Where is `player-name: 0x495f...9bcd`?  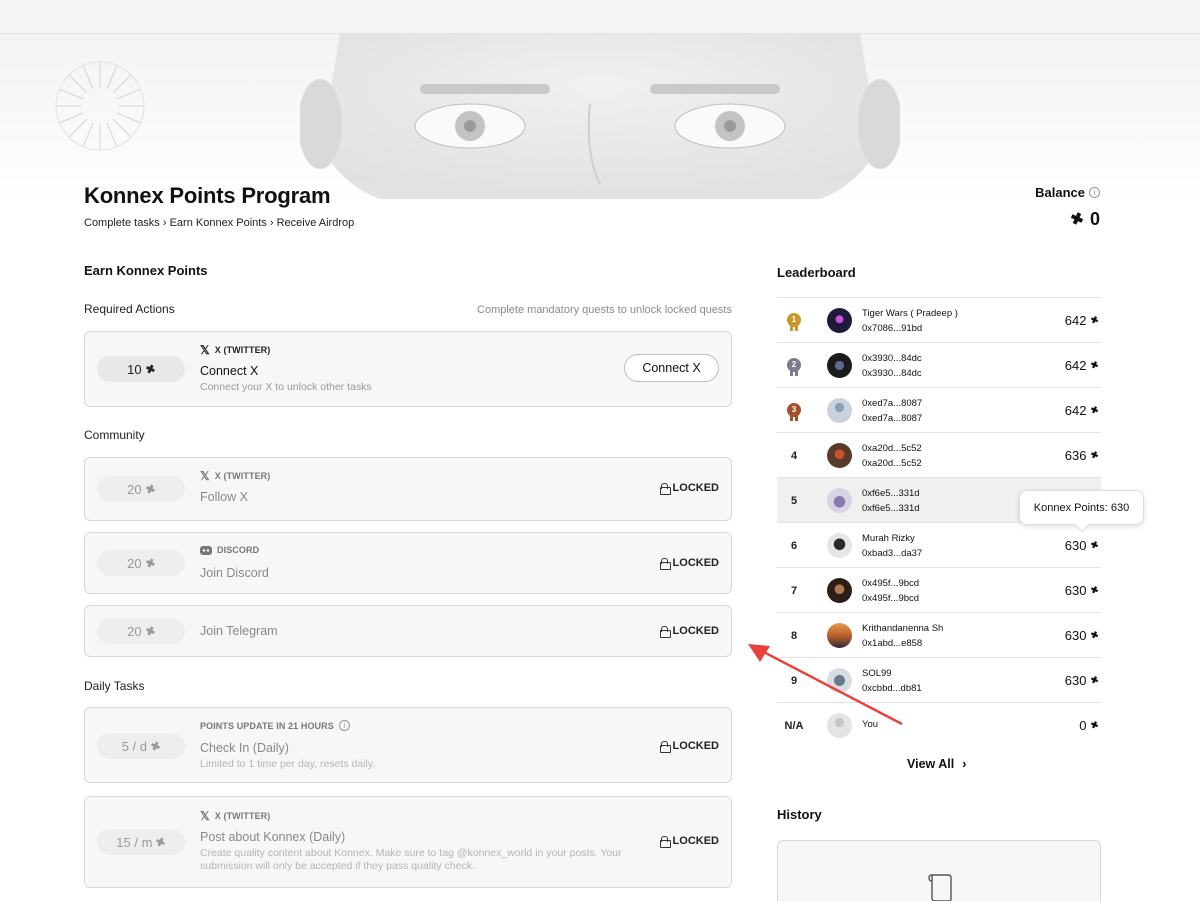
player-name: 0x495f...9bcd is located at coordinates (891, 583).